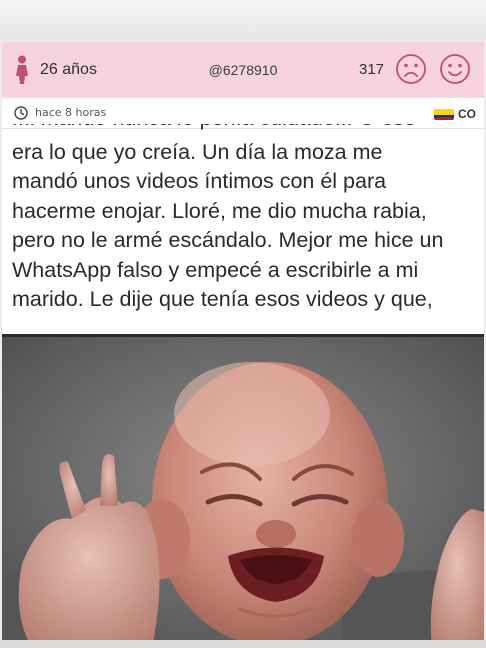  I want to click on post-body-line: era lo que yo creía. Un día la moza me, so click(197, 152).